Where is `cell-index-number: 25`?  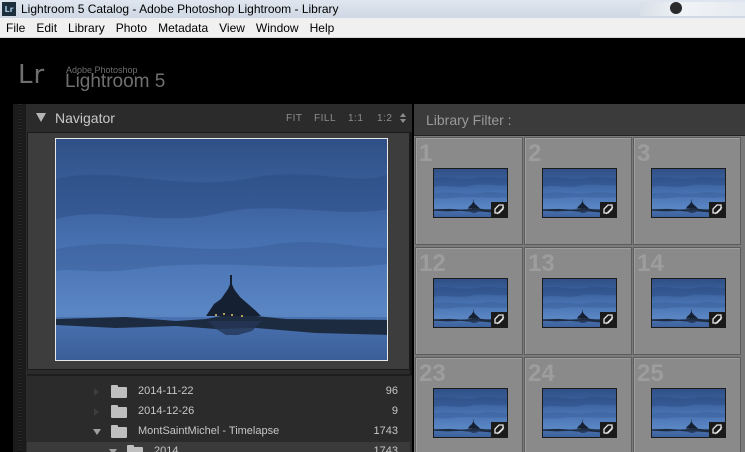 cell-index-number: 25 is located at coordinates (650, 373).